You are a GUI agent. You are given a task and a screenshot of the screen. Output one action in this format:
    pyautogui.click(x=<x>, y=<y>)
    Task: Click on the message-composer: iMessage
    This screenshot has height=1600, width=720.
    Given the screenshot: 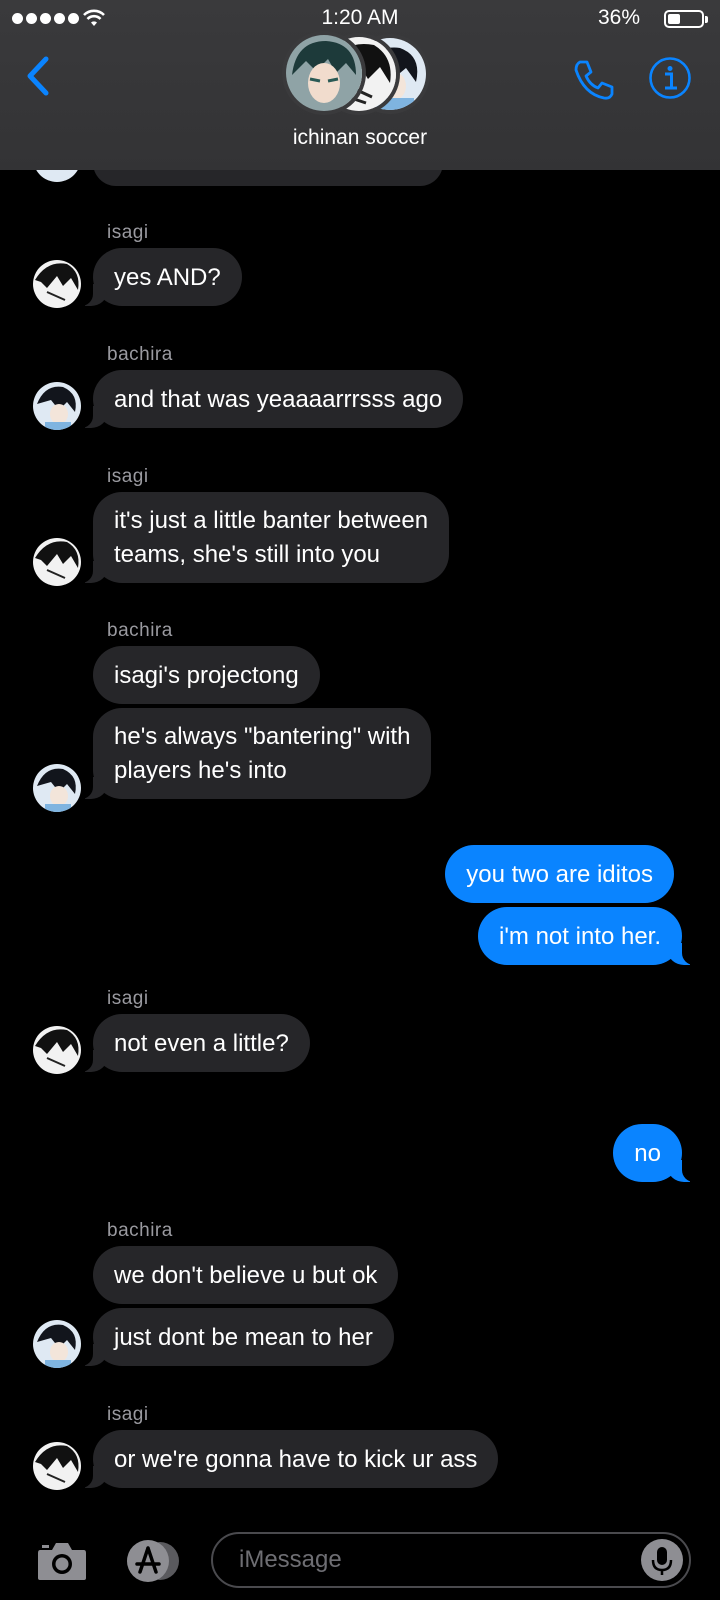 What is the action you would take?
    pyautogui.click(x=360, y=1555)
    